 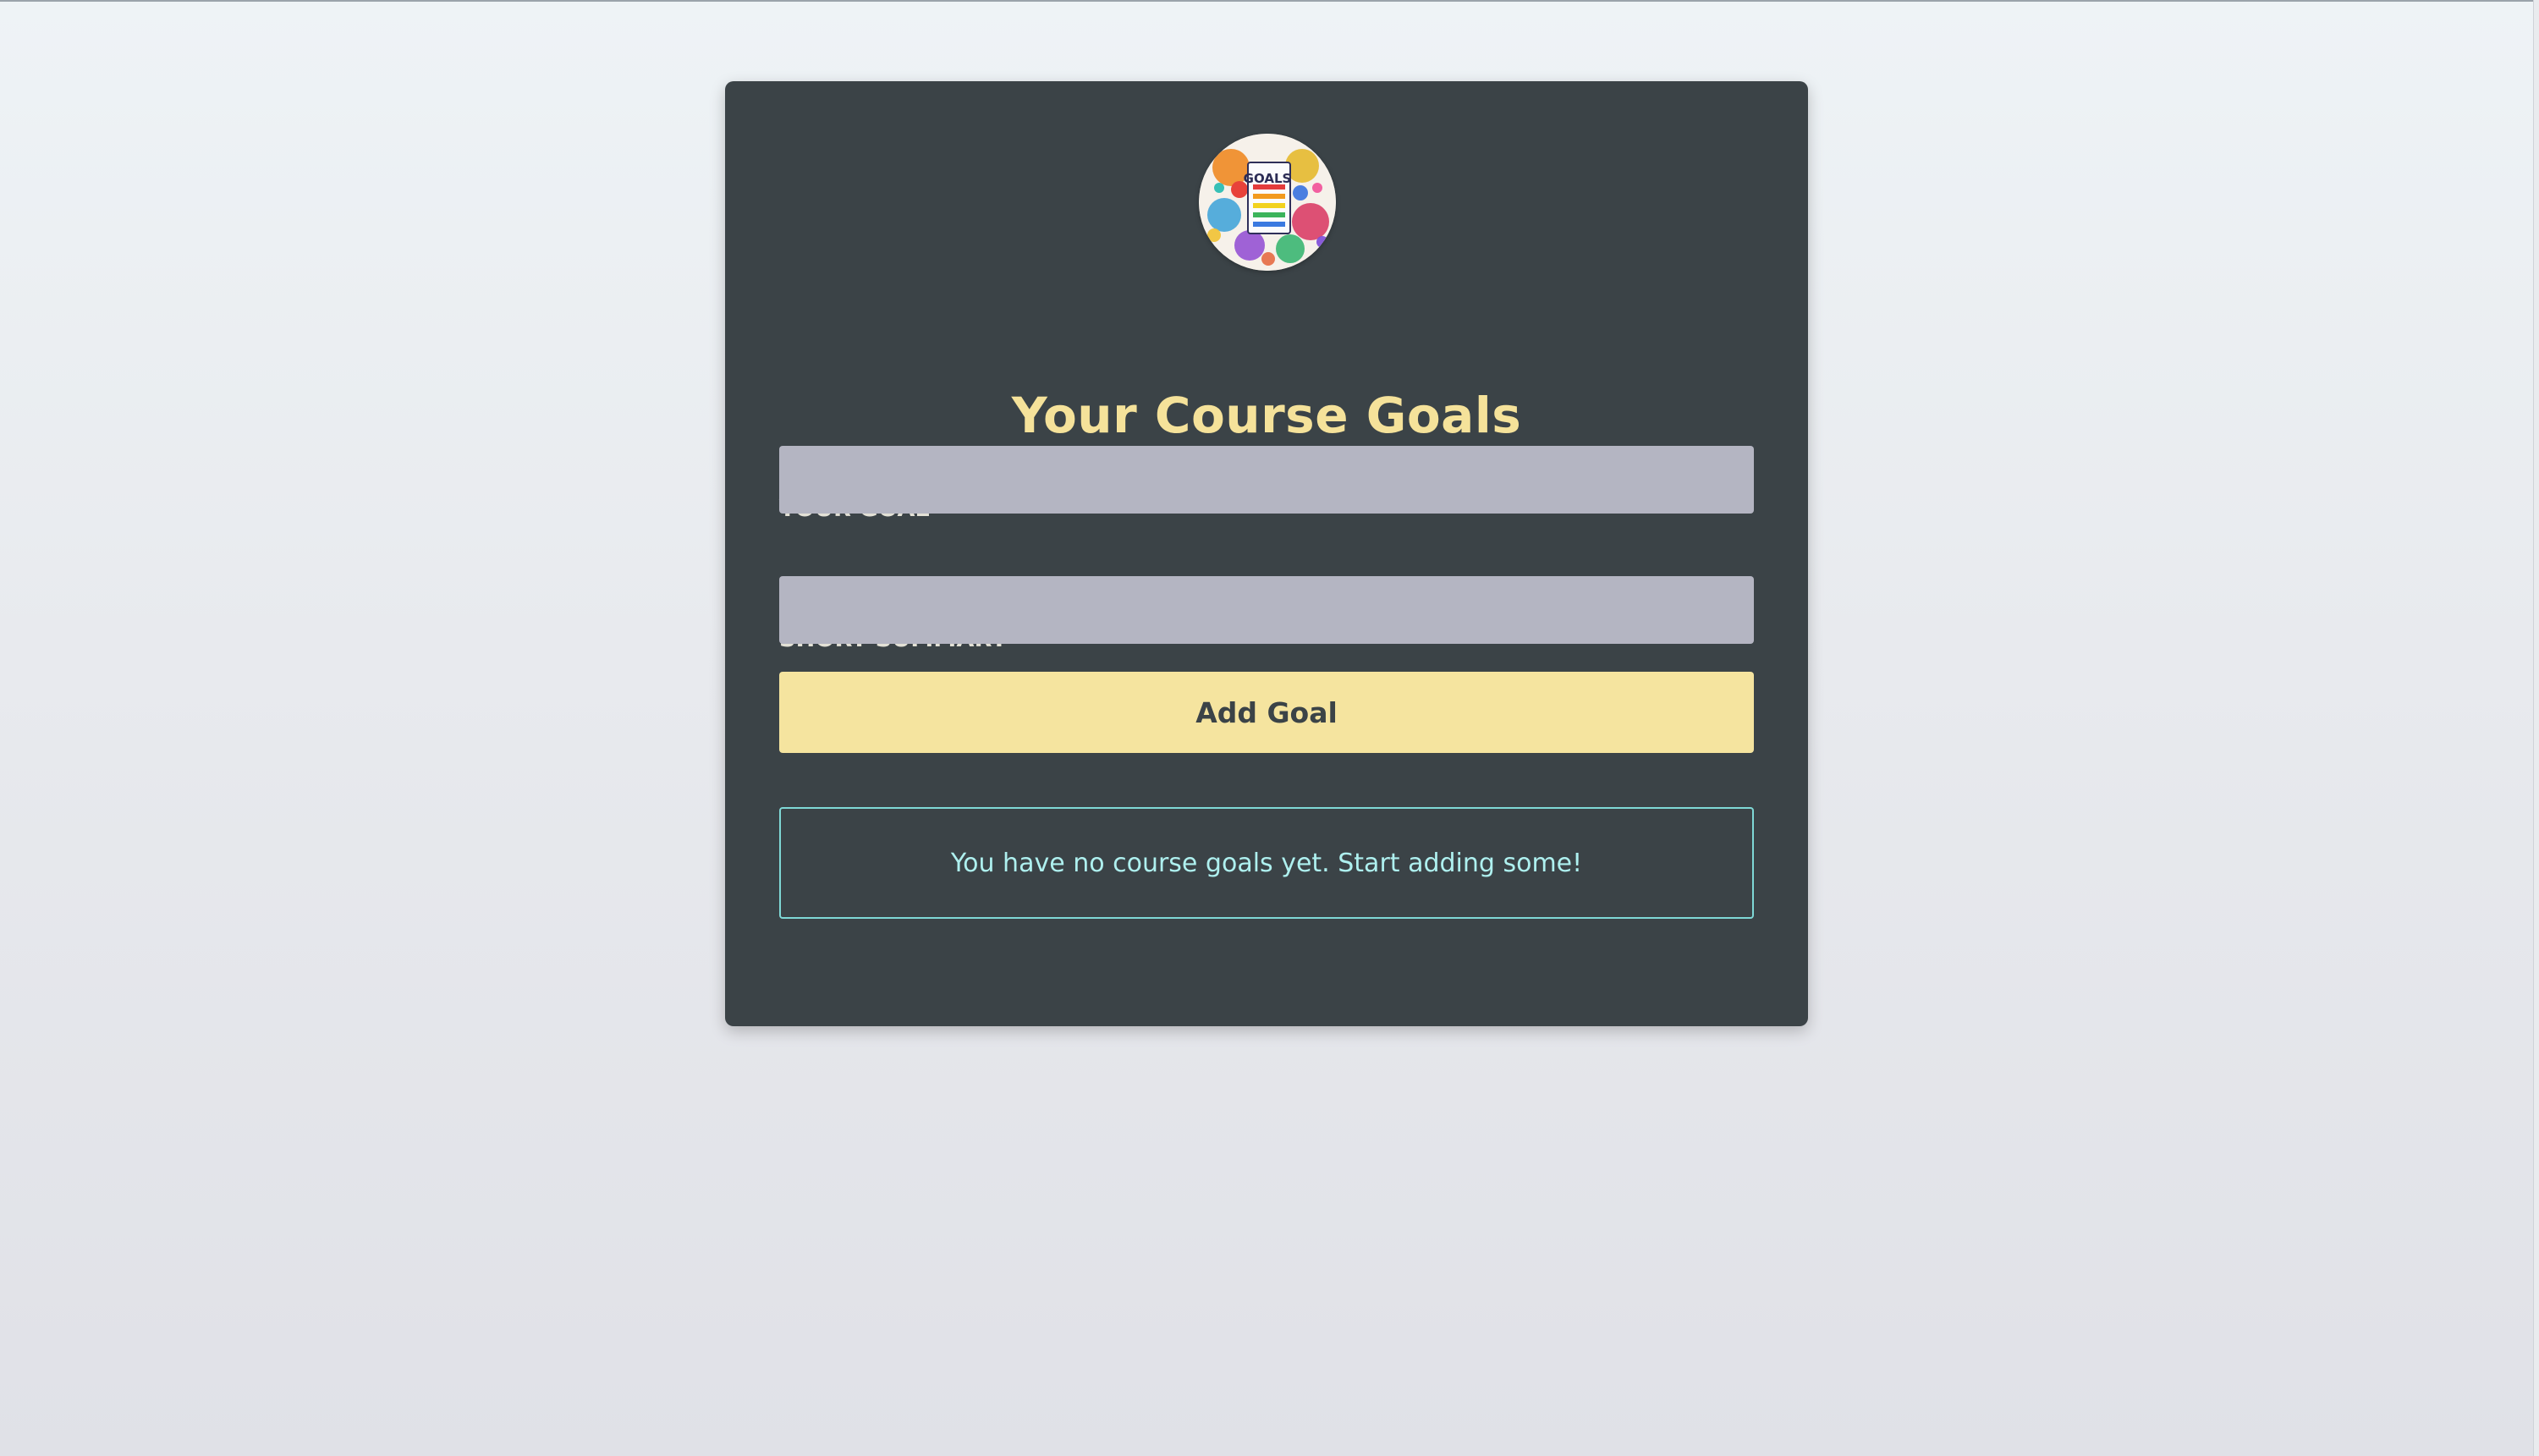 What do you see at coordinates (2536, 728) in the screenshot?
I see `page-scrollbar` at bounding box center [2536, 728].